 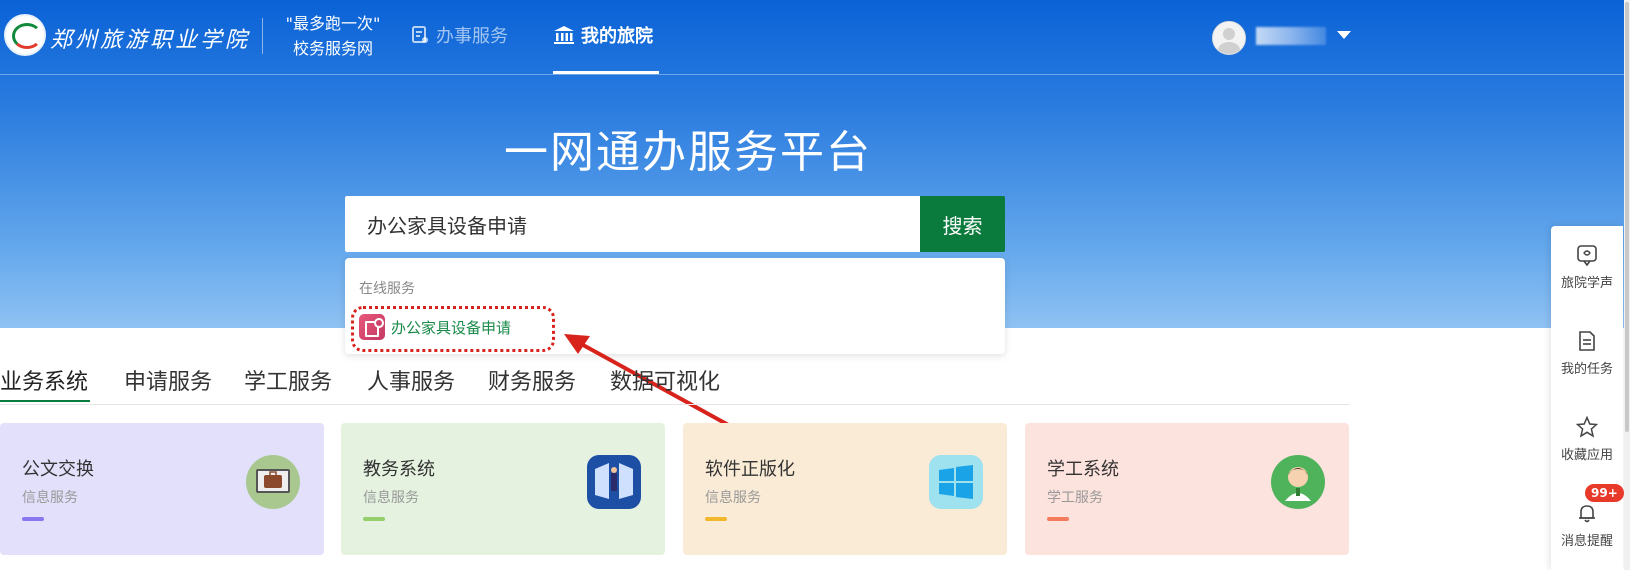 What do you see at coordinates (387, 289) in the screenshot?
I see `suggestion-category: 在线服务` at bounding box center [387, 289].